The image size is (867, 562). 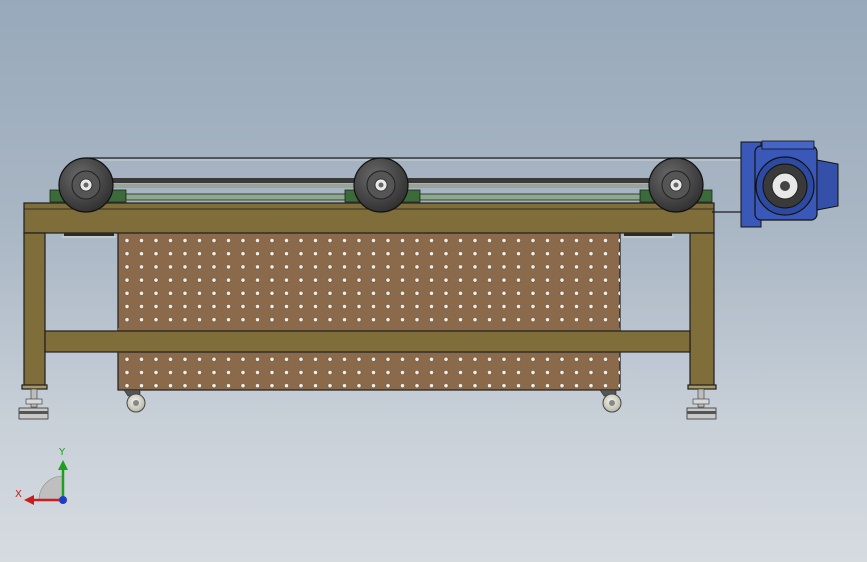 I want to click on caster-left, so click(x=134, y=401).